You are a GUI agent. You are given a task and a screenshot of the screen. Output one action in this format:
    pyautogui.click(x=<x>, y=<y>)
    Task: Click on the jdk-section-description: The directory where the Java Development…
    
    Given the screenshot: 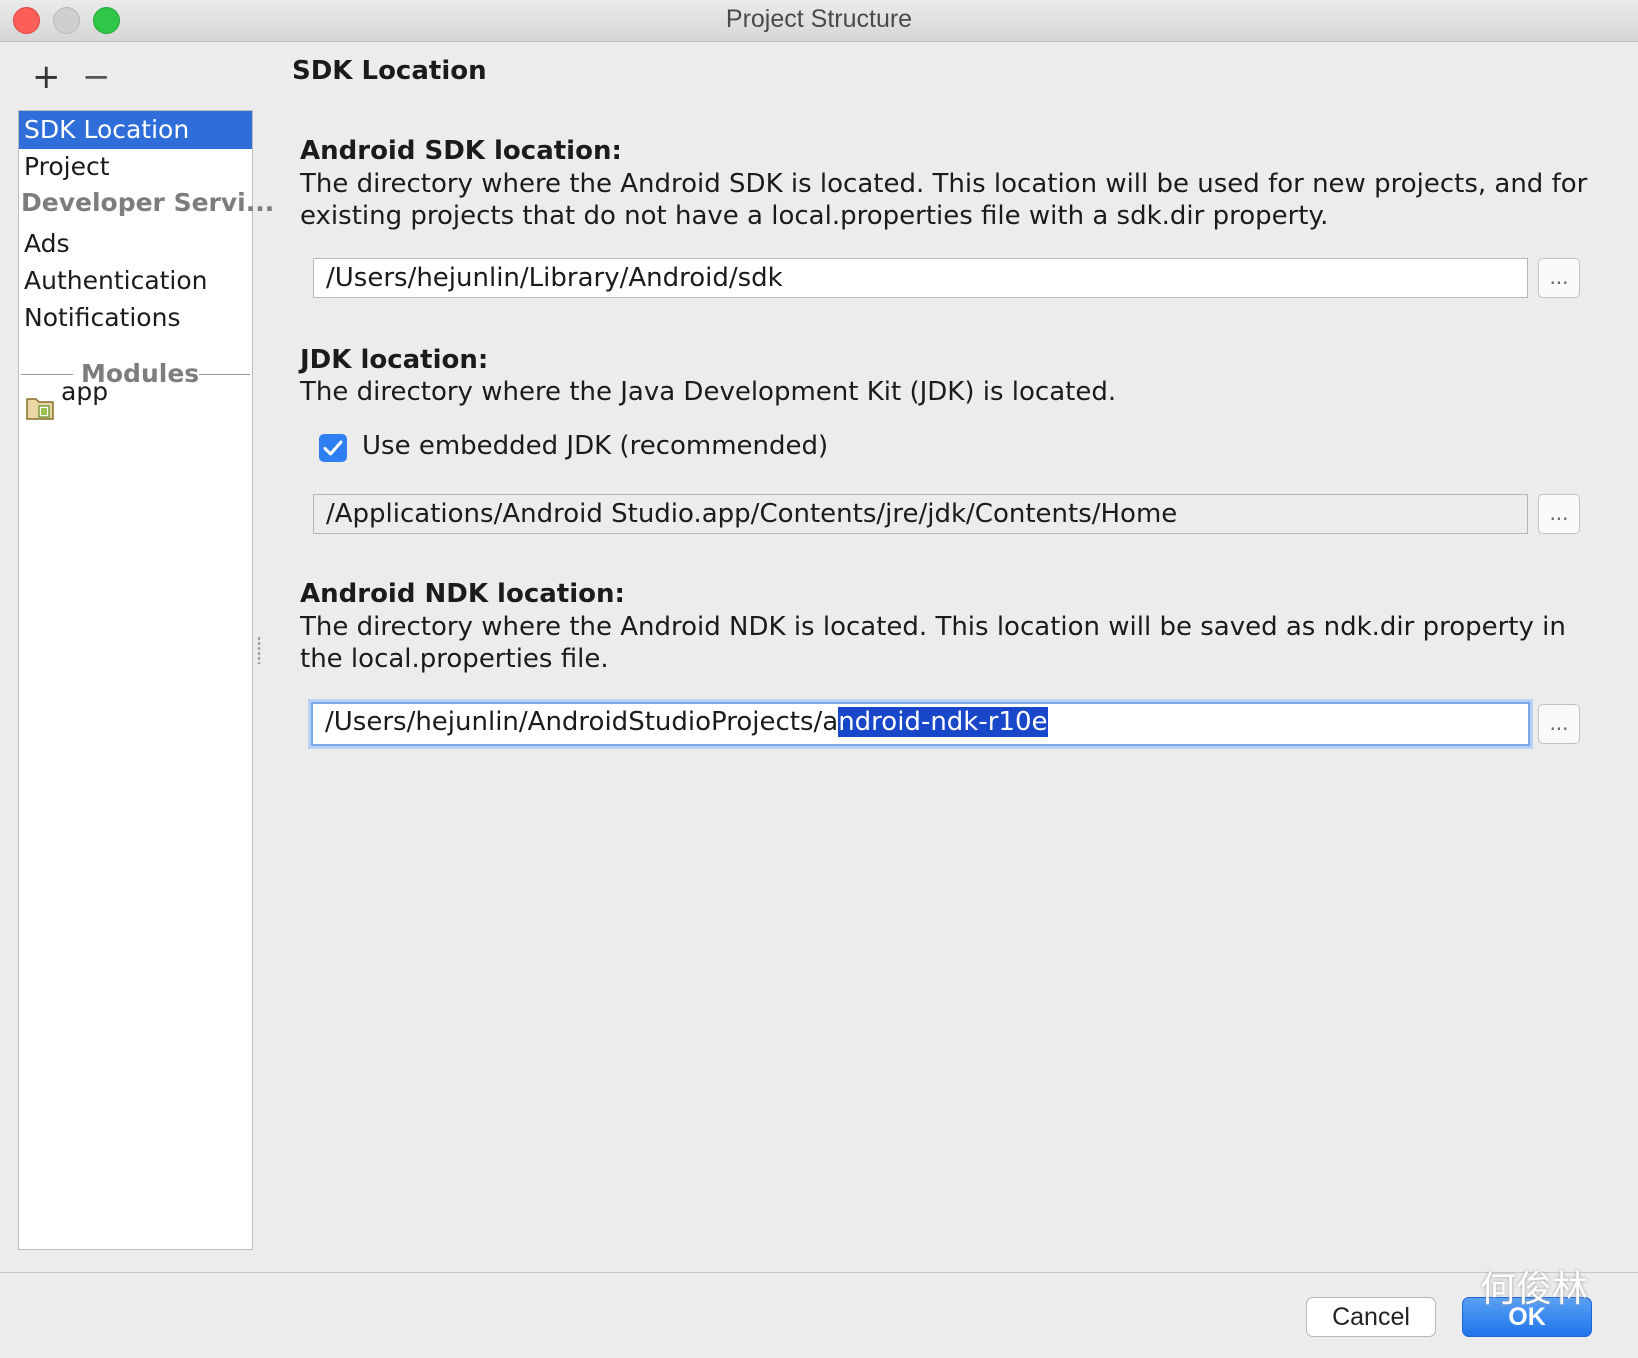 What is the action you would take?
    pyautogui.click(x=708, y=392)
    